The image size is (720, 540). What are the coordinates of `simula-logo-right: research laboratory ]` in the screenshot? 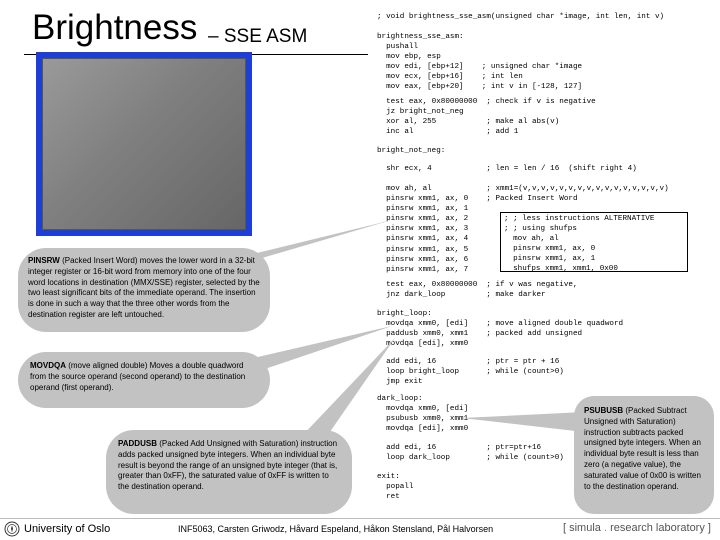 It's located at (660, 528).